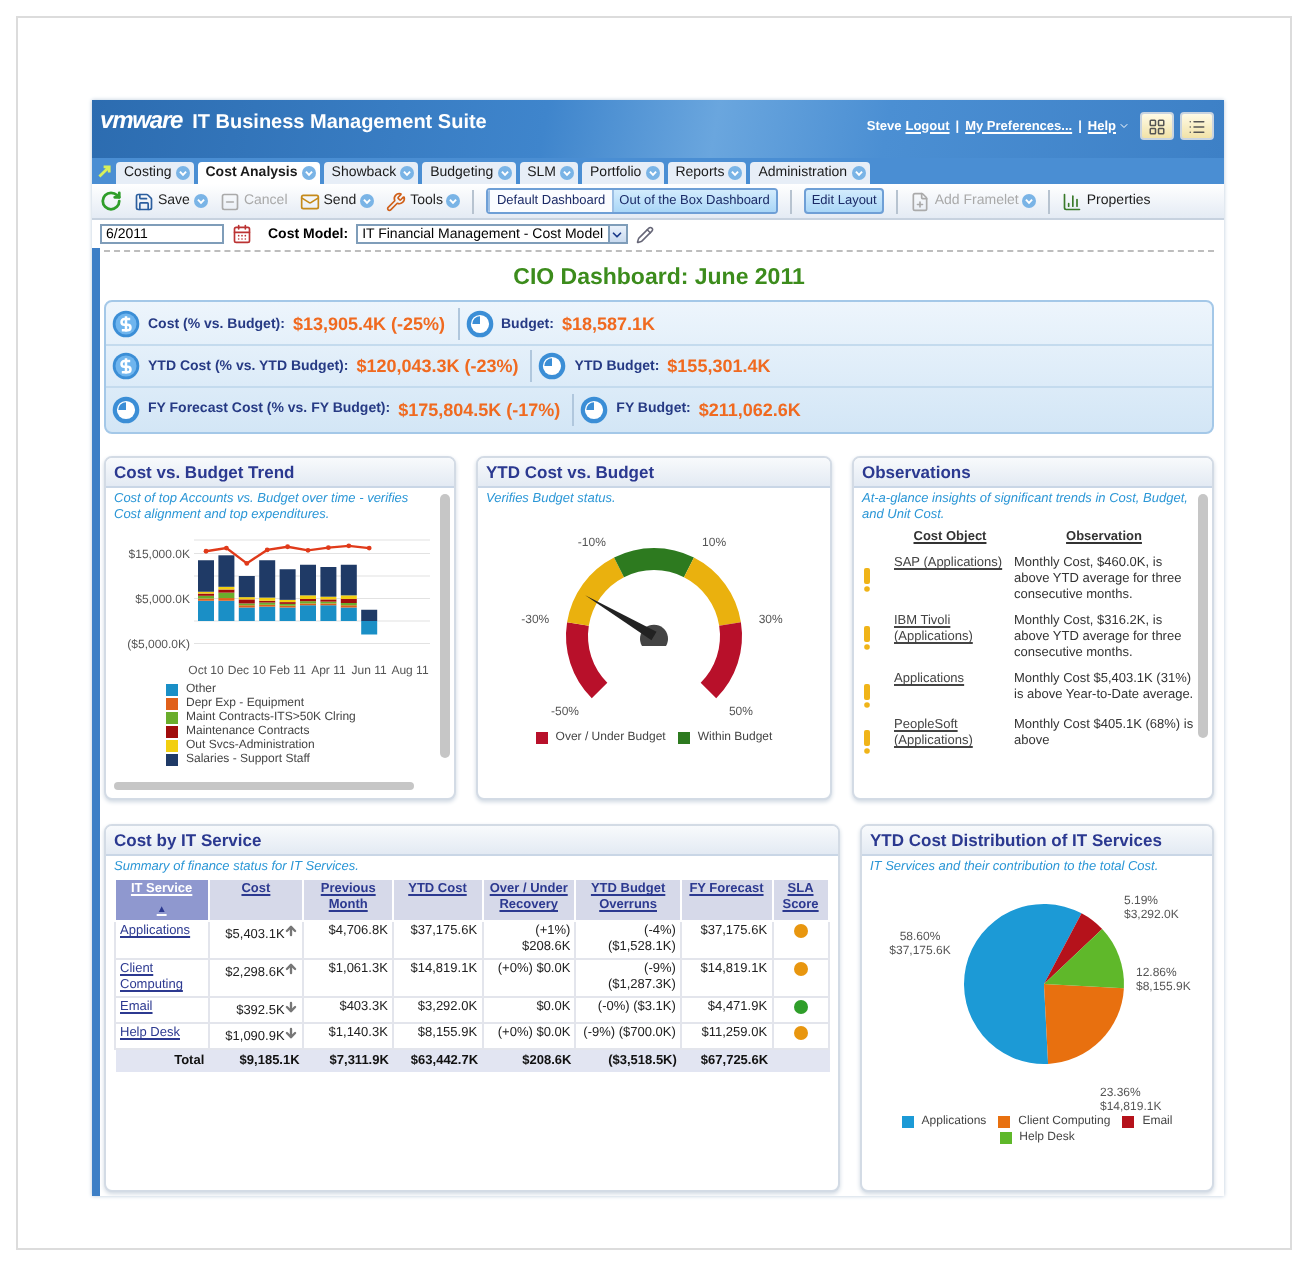  Describe the element at coordinates (719, 366) in the screenshot. I see `kpi-value: $155,301.4K` at that location.